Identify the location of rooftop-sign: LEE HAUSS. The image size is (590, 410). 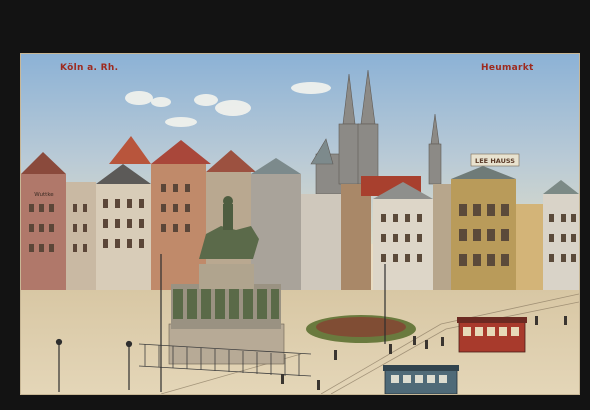
(495, 160).